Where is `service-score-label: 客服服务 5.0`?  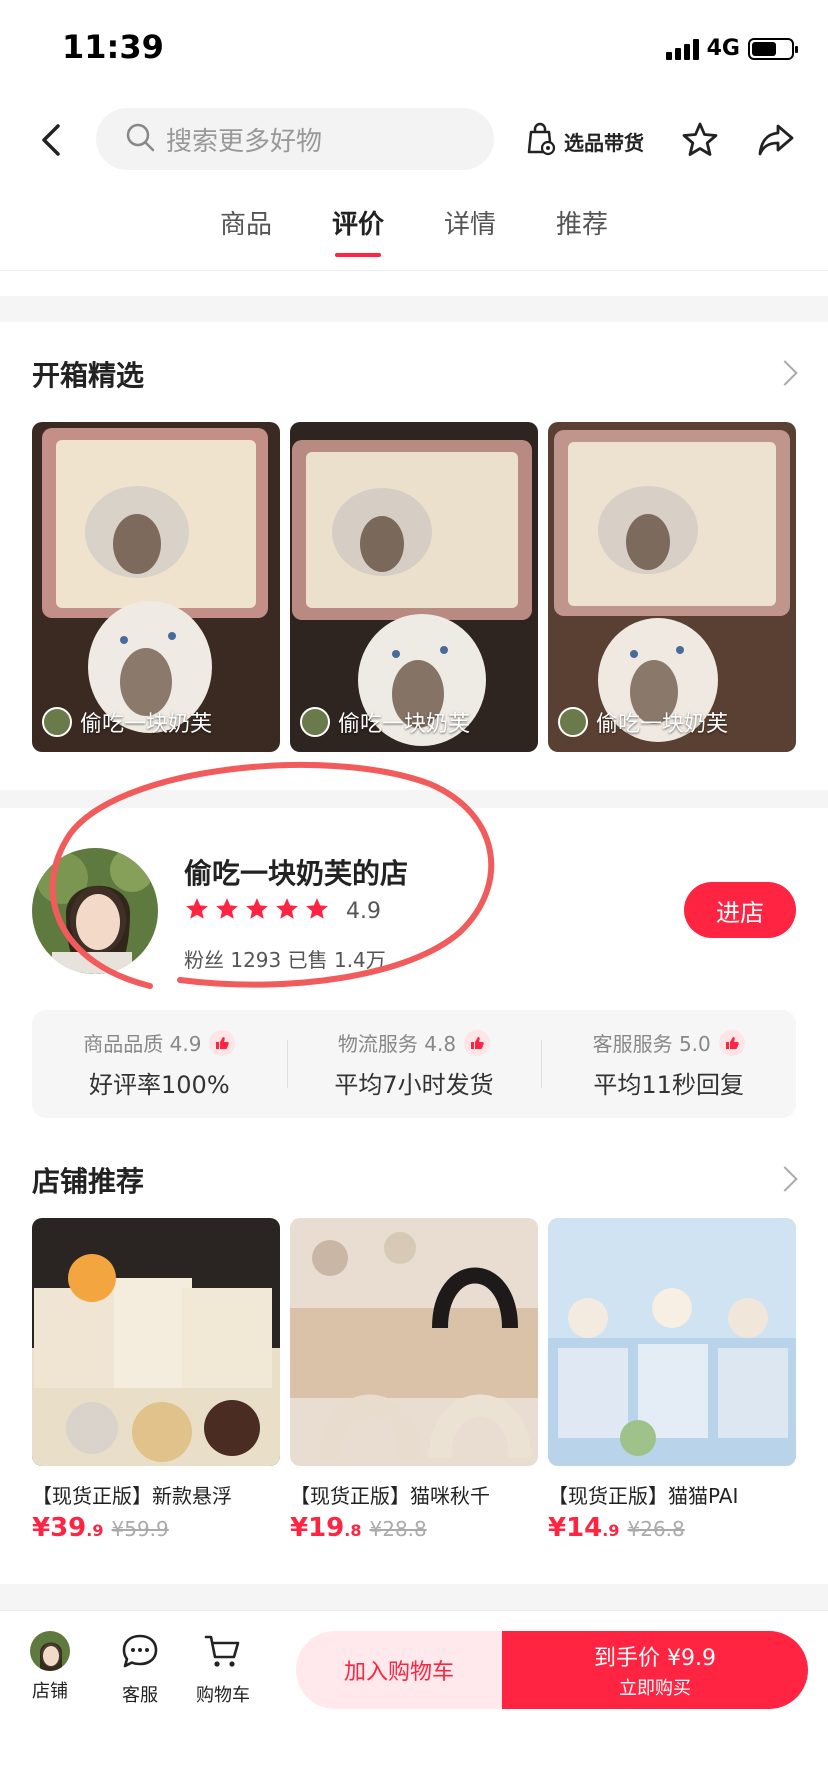
service-score-label: 客服服务 5.0 is located at coordinates (651, 1044).